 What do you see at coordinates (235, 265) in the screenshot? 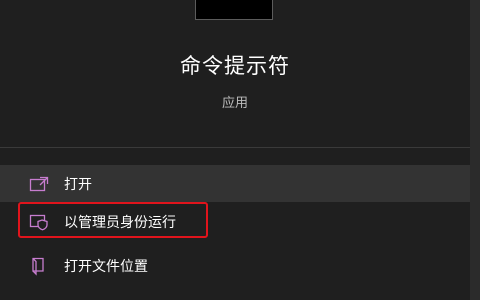
I see `menu-item-open-file-location: 打开文件位置` at bounding box center [235, 265].